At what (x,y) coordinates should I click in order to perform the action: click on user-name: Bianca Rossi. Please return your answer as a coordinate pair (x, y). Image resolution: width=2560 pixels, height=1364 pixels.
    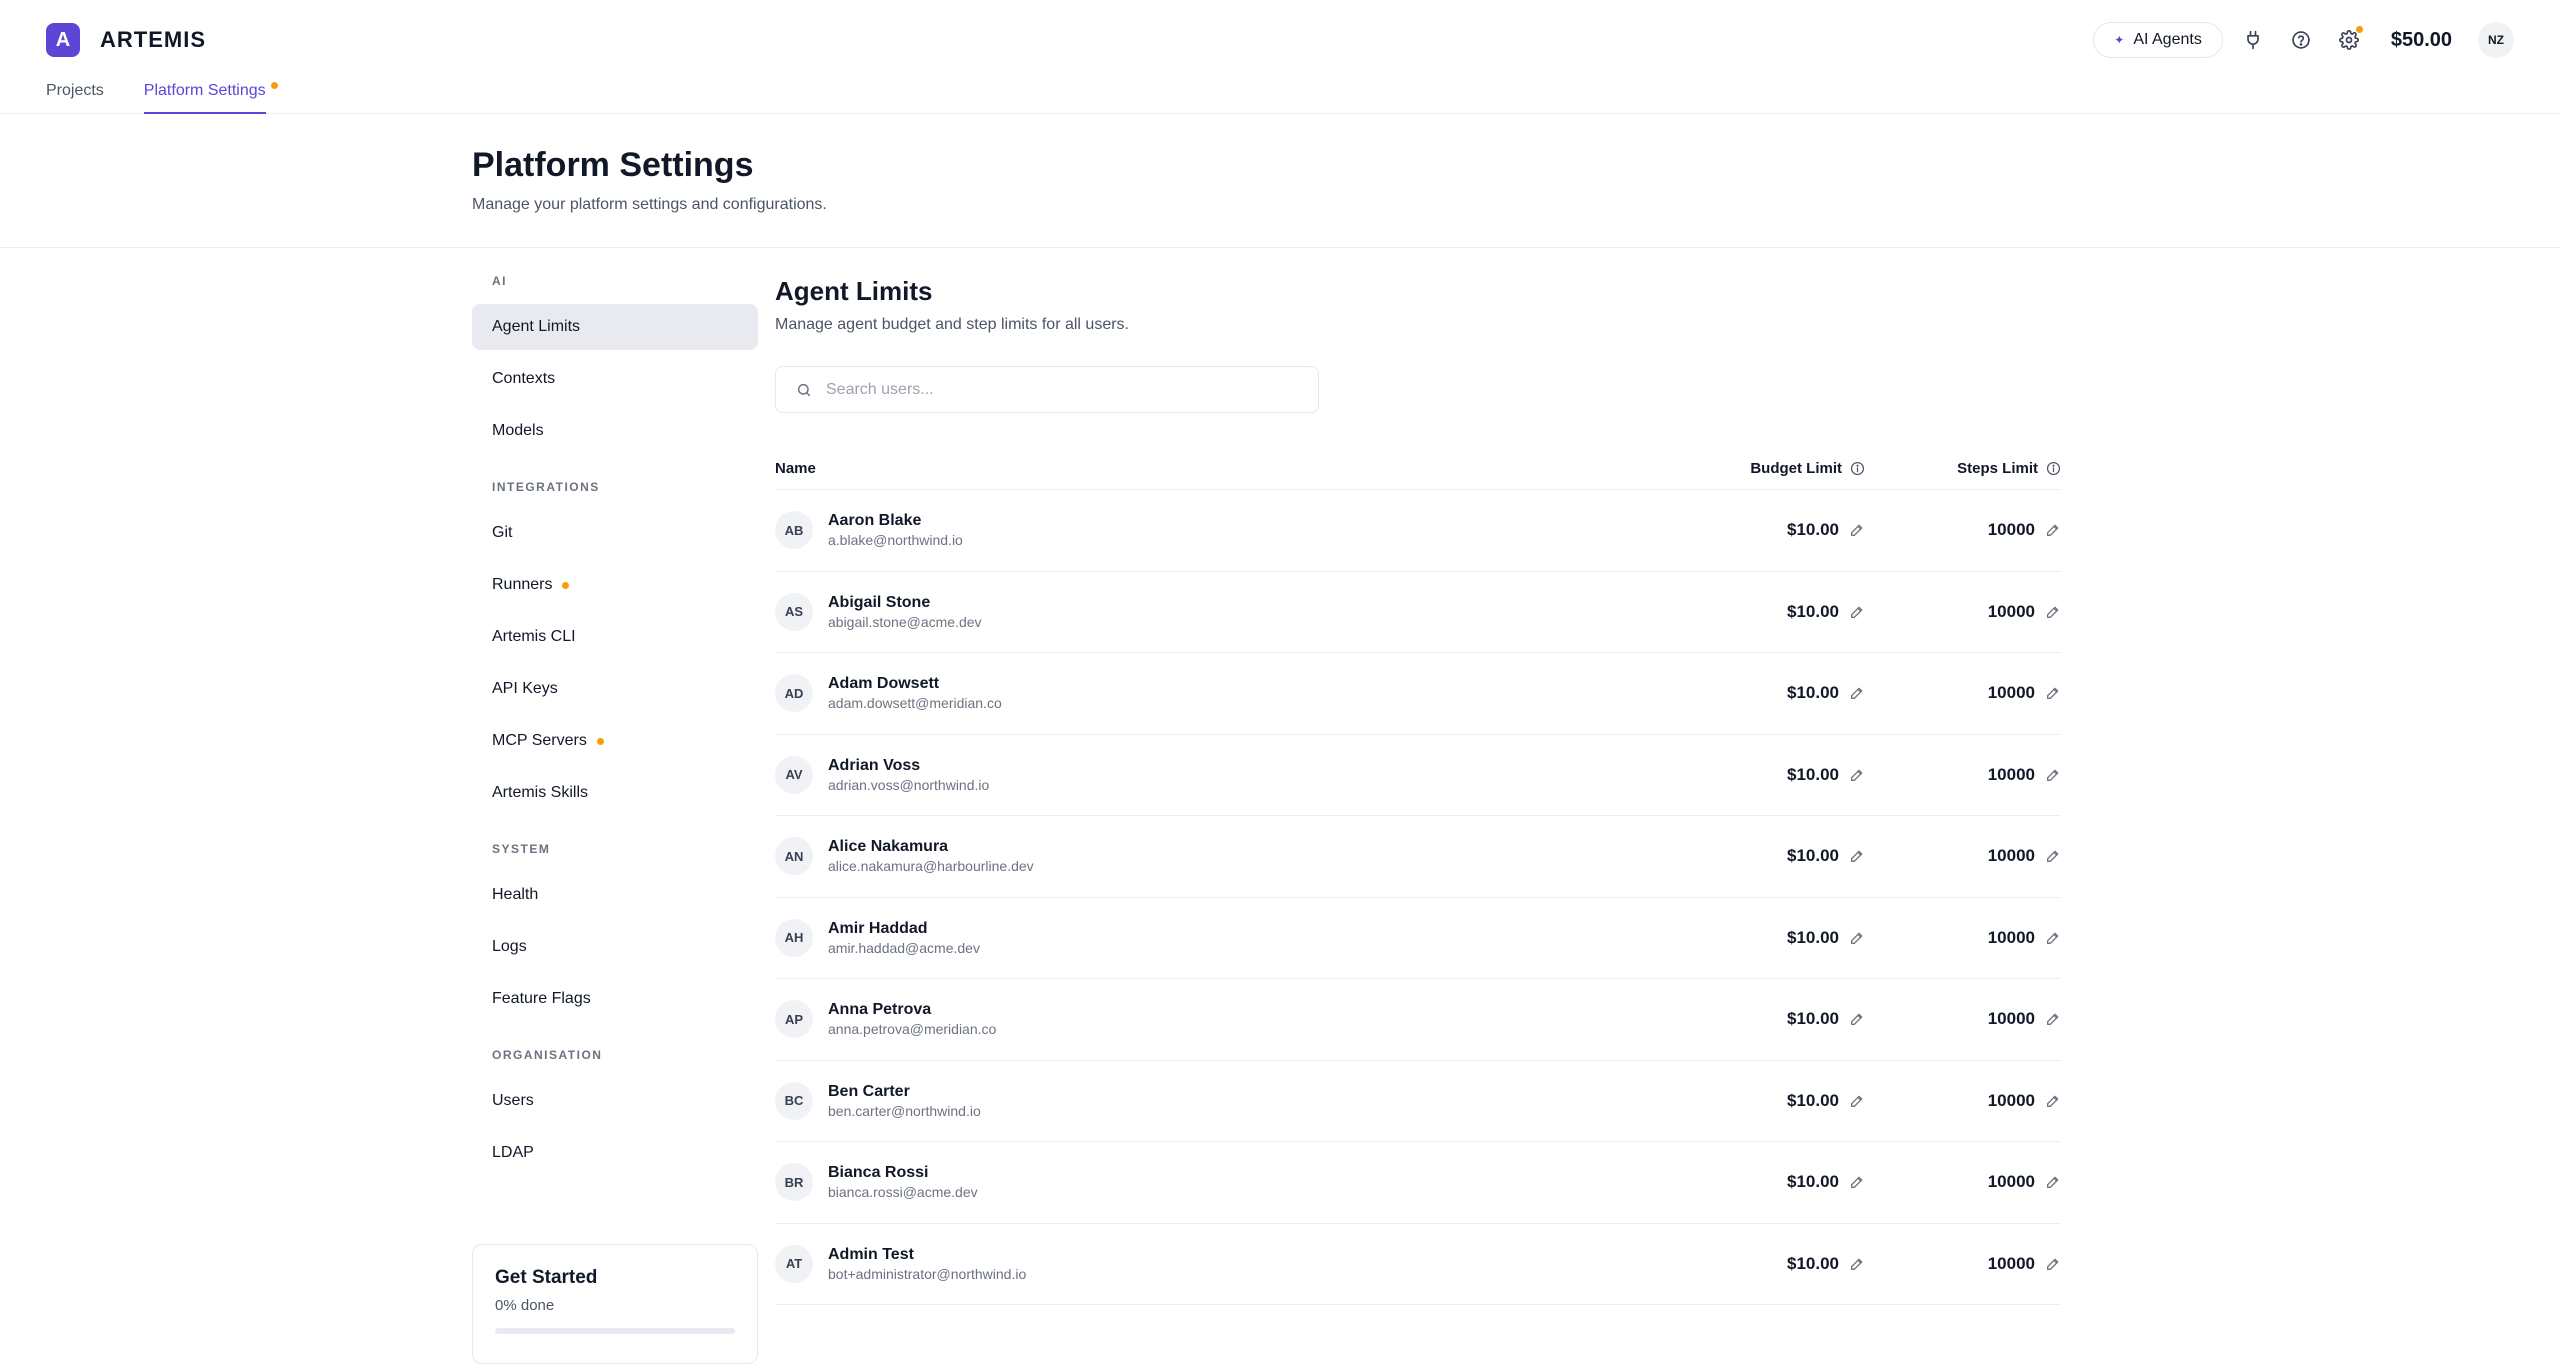
    Looking at the image, I should click on (878, 1173).